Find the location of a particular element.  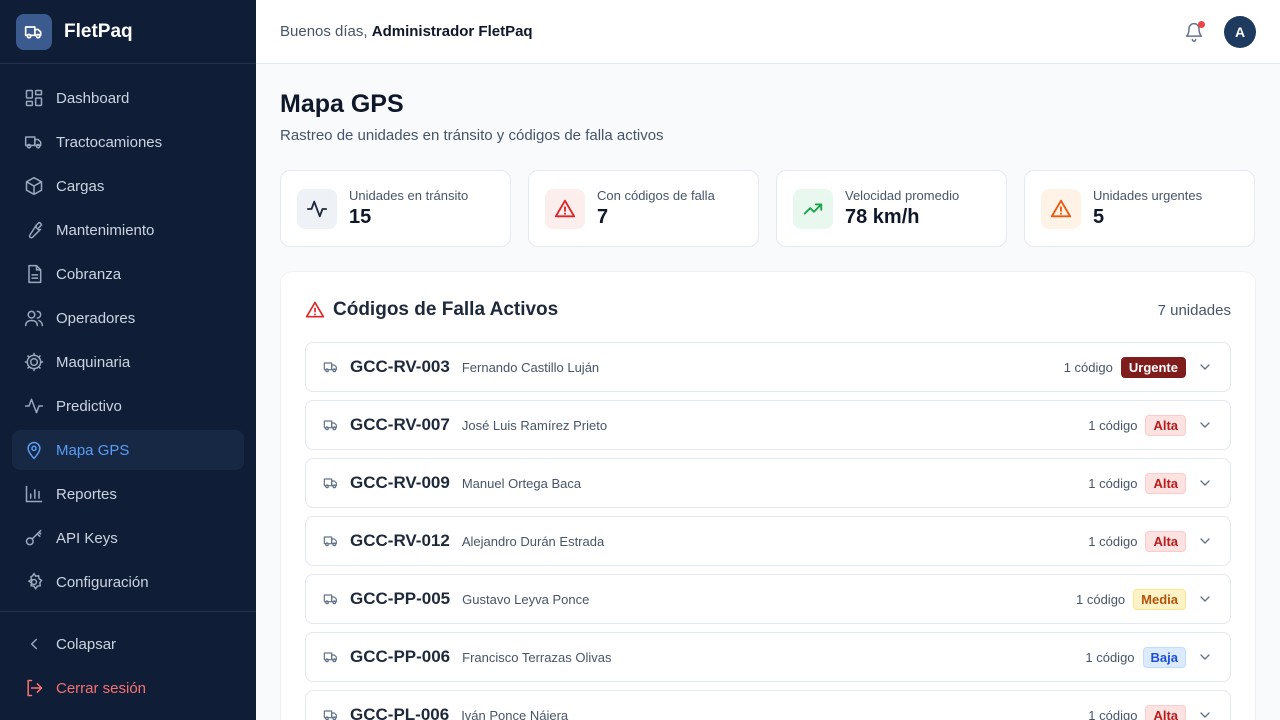

sidebar-item-label: Dashboard is located at coordinates (93, 98).